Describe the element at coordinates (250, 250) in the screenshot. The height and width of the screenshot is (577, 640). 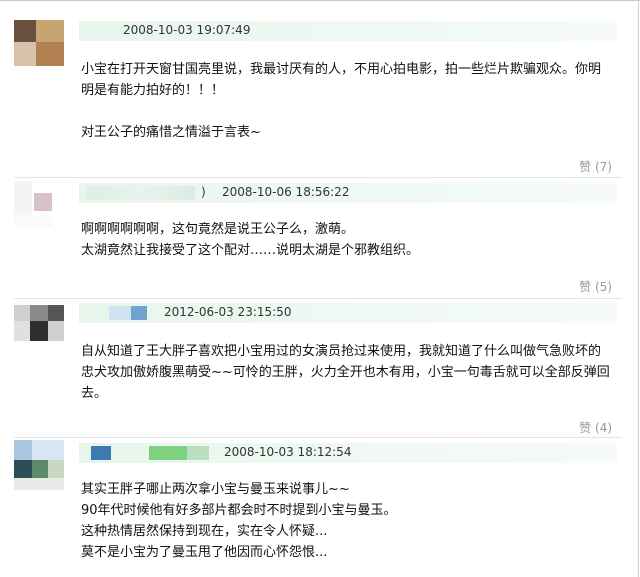
I see `comment-line: 太湖竟然让我接受了这个配对……说明太湖是个邪教组织。` at that location.